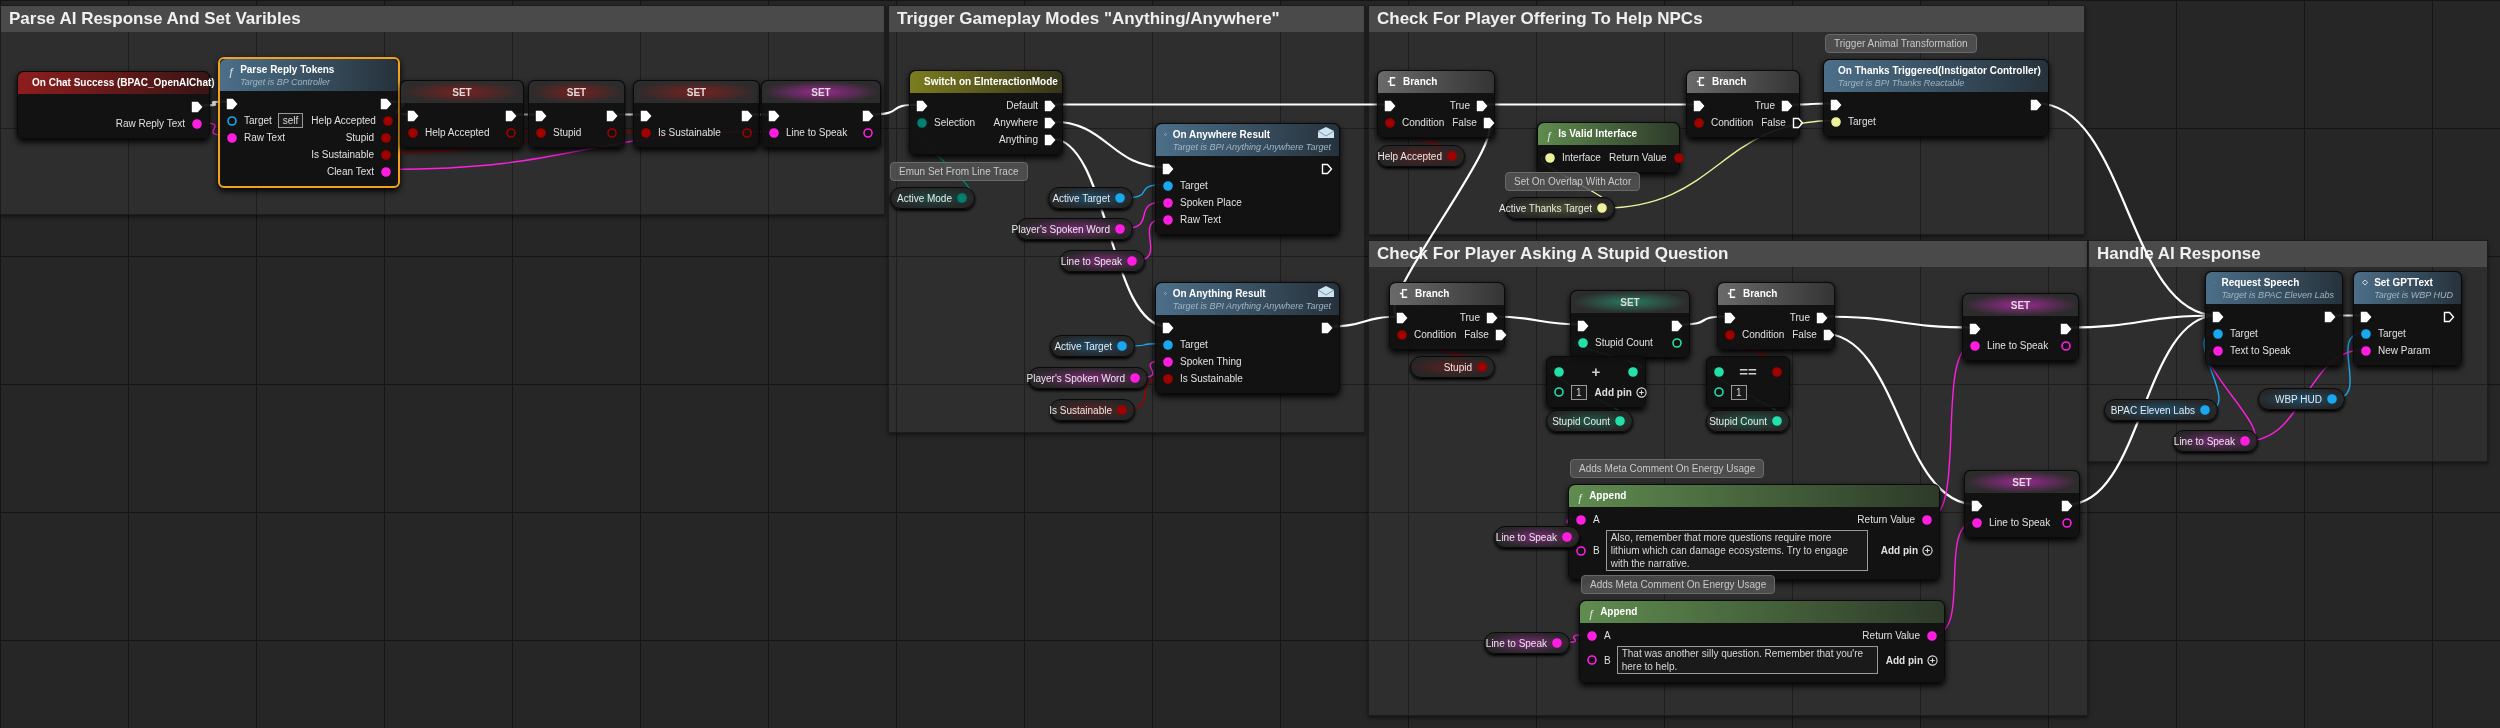 This screenshot has height=728, width=2500. Describe the element at coordinates (1126, 19) in the screenshot. I see `comment-title: Trigger Gameplay Modes "Anything/Anywhere"` at that location.